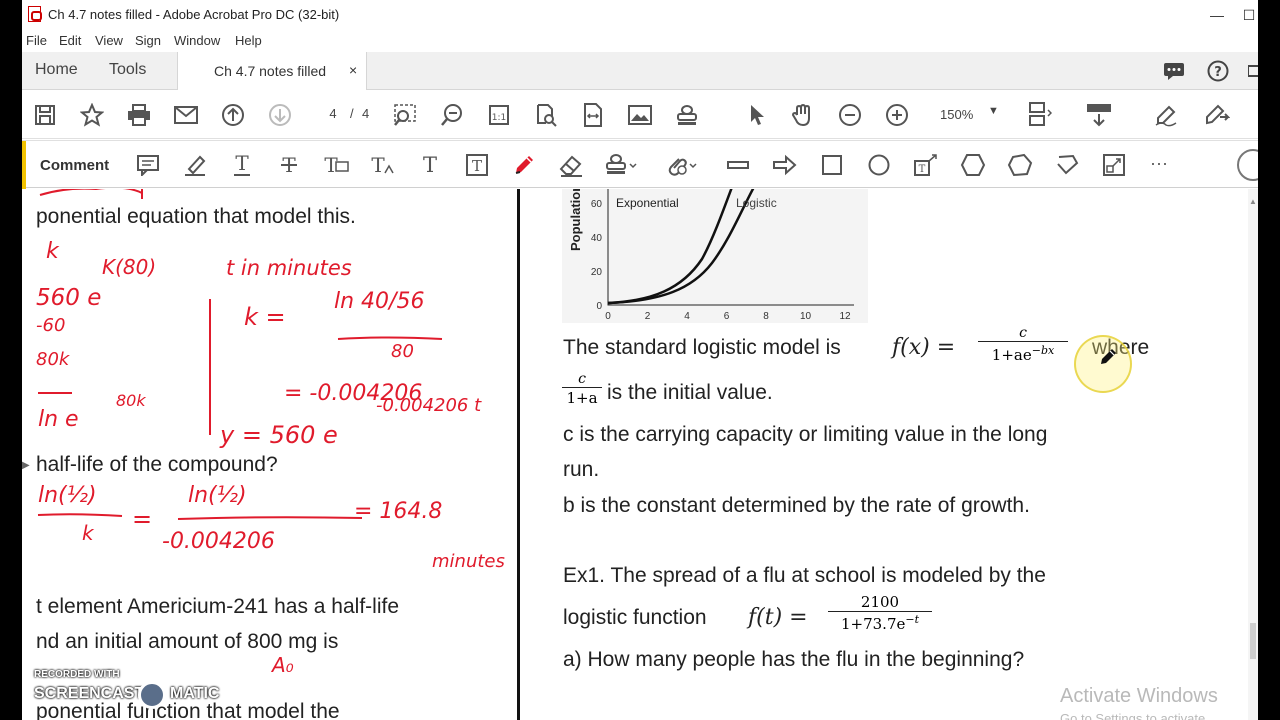 This screenshot has height=720, width=1280. I want to click on text-callout-icon: T, so click(926, 165).